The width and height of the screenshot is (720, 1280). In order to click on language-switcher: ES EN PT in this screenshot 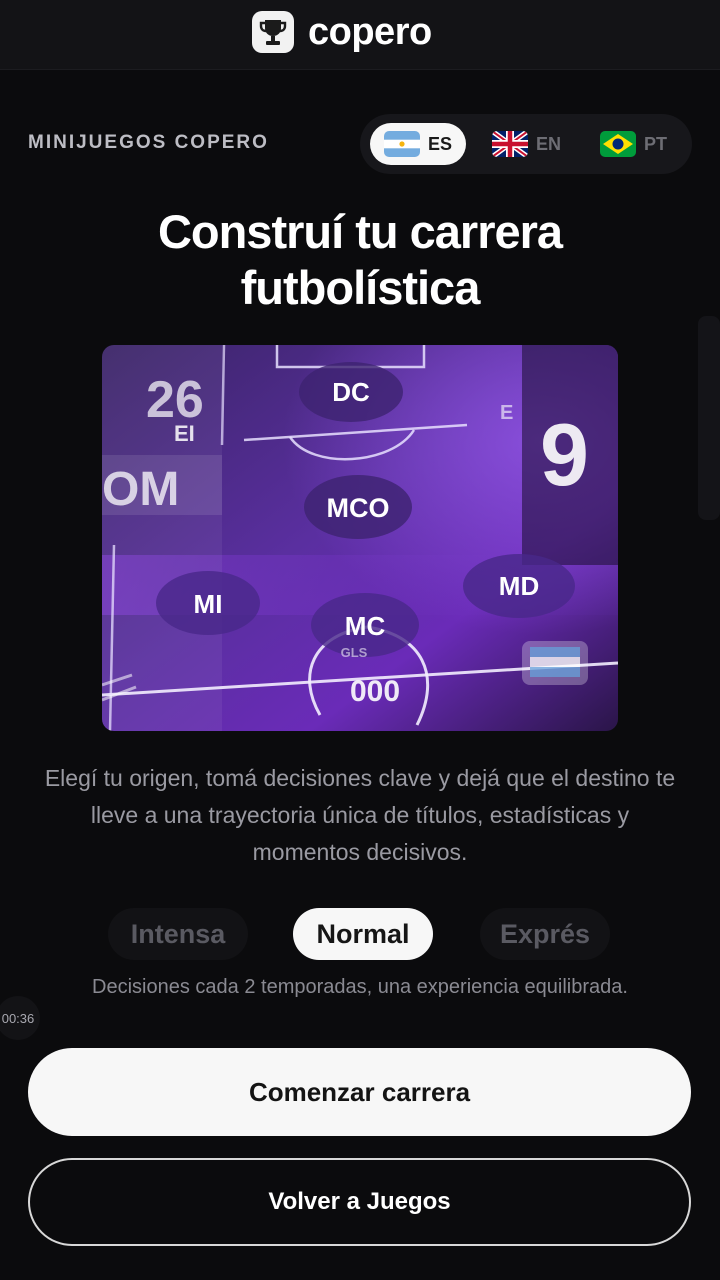, I will do `click(526, 144)`.